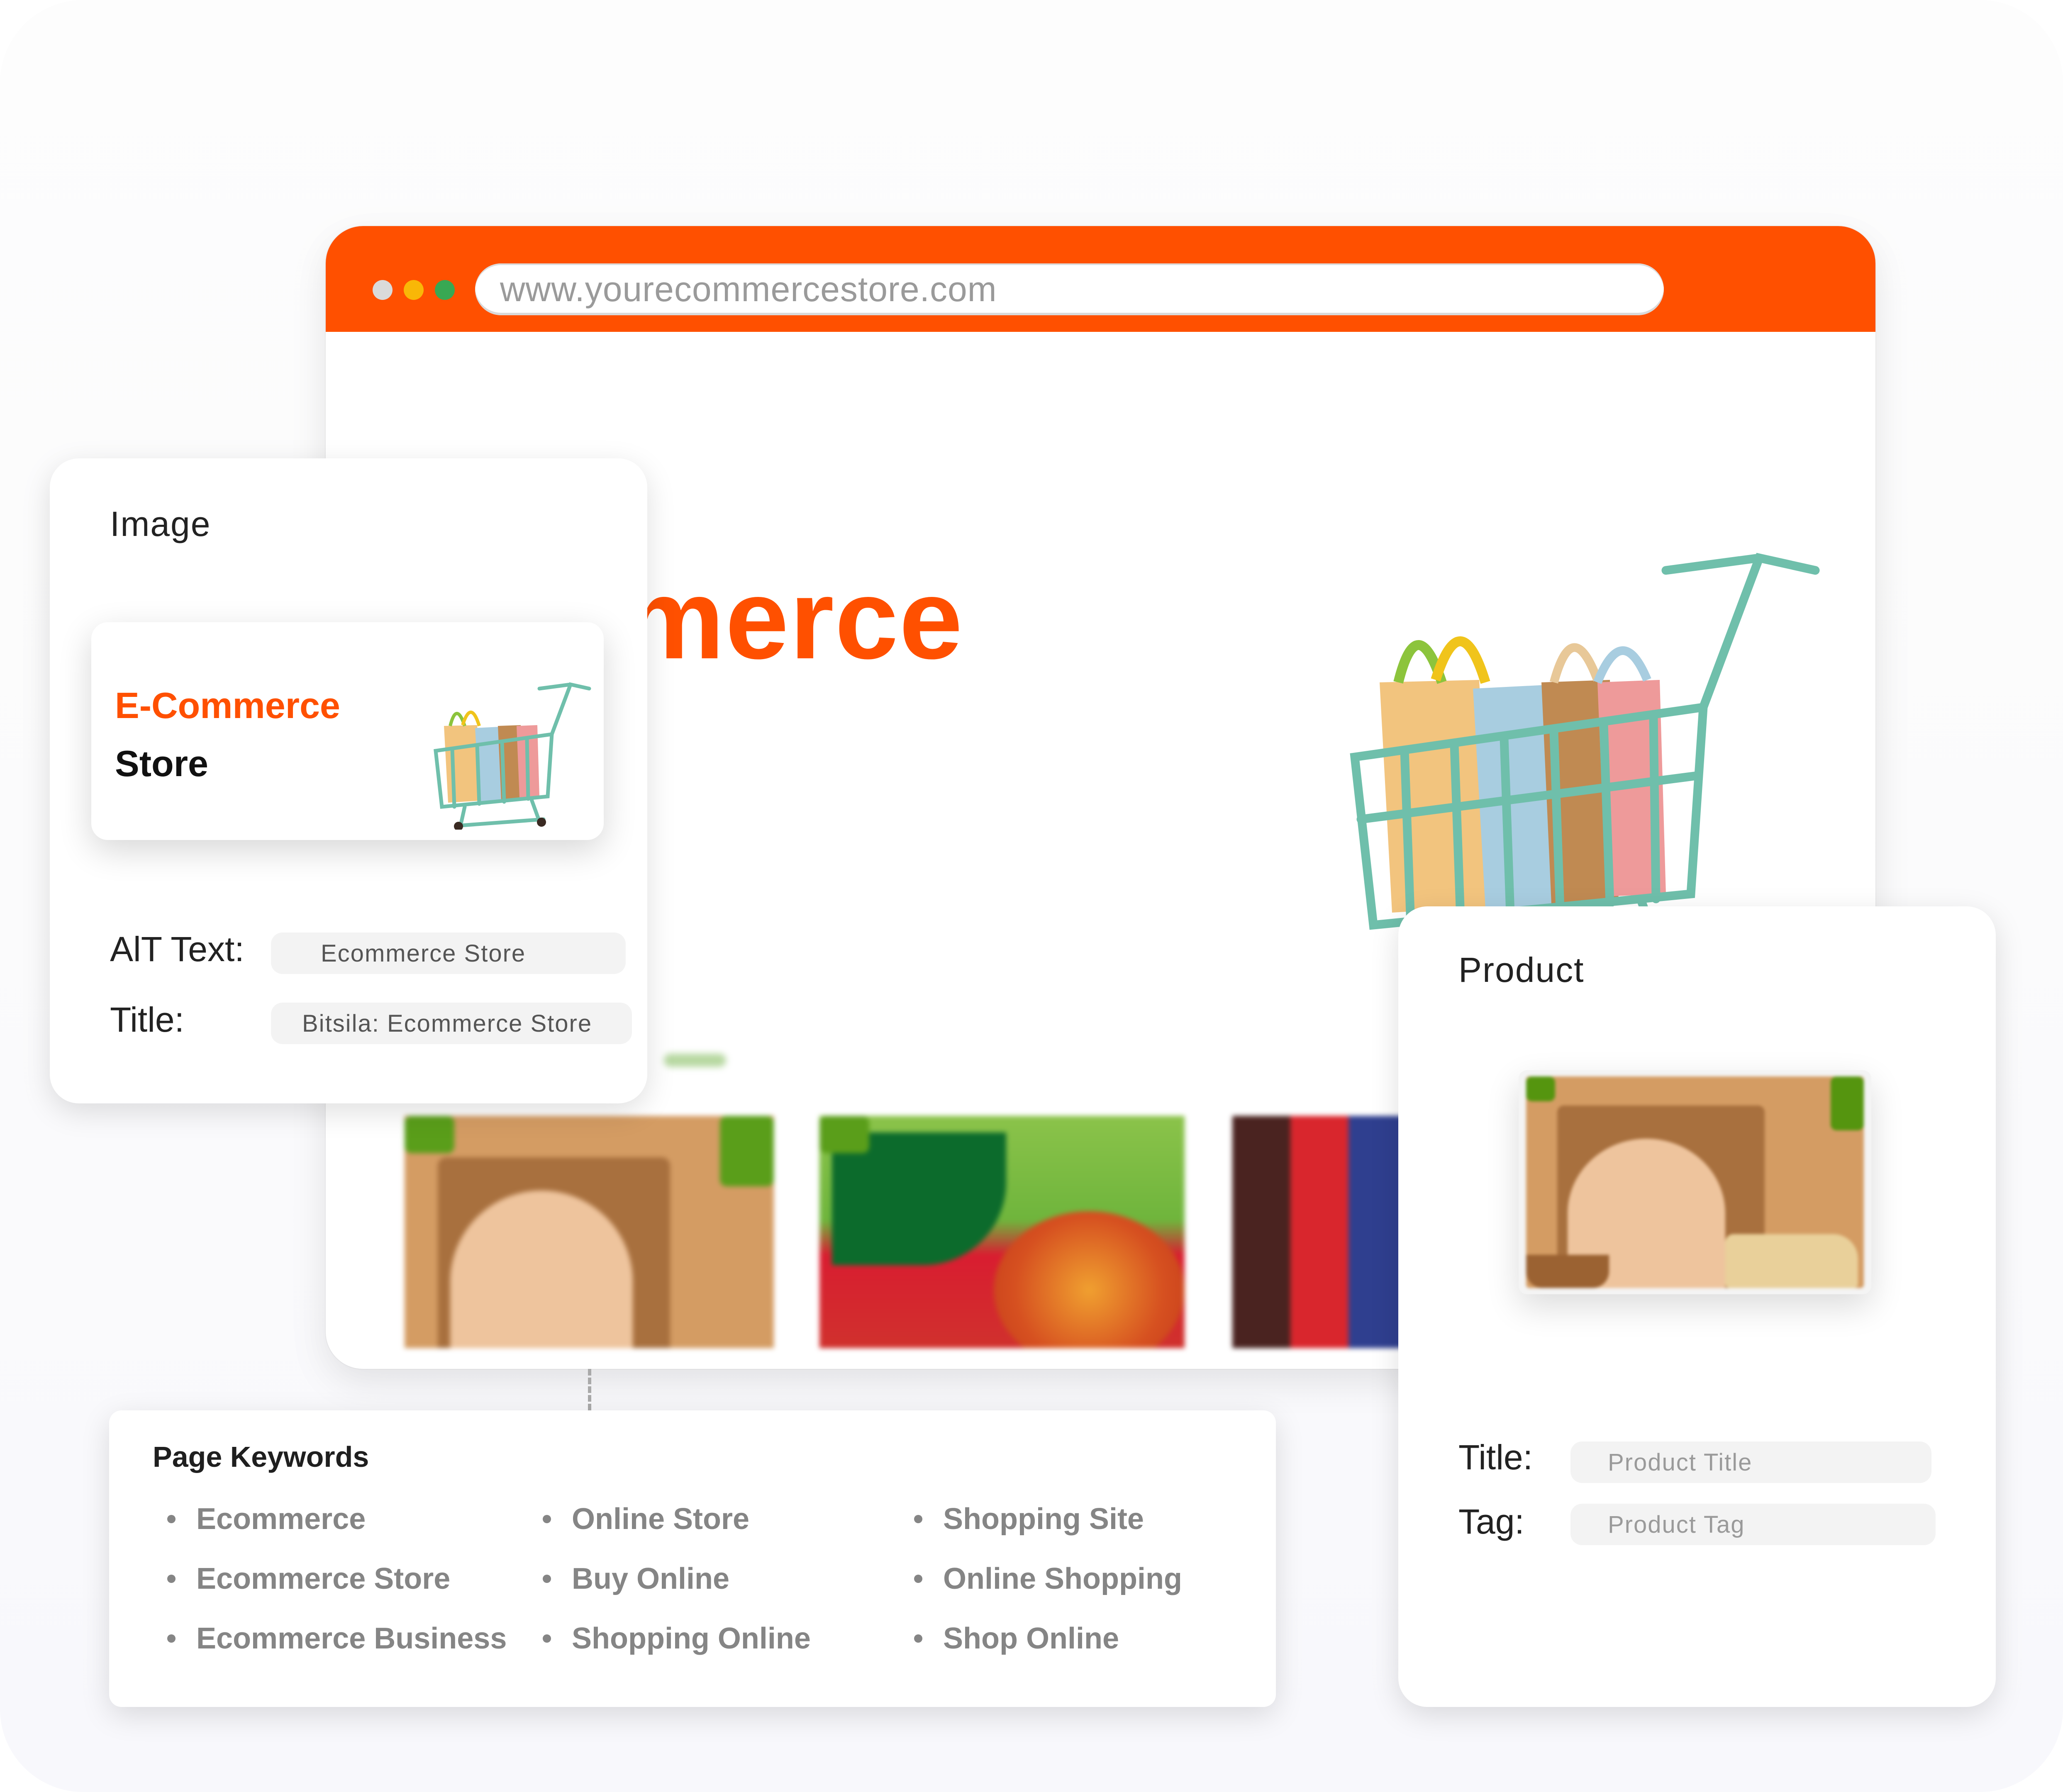 Image resolution: width=2063 pixels, height=1792 pixels. What do you see at coordinates (147, 1019) in the screenshot?
I see `image-title-label: Title:` at bounding box center [147, 1019].